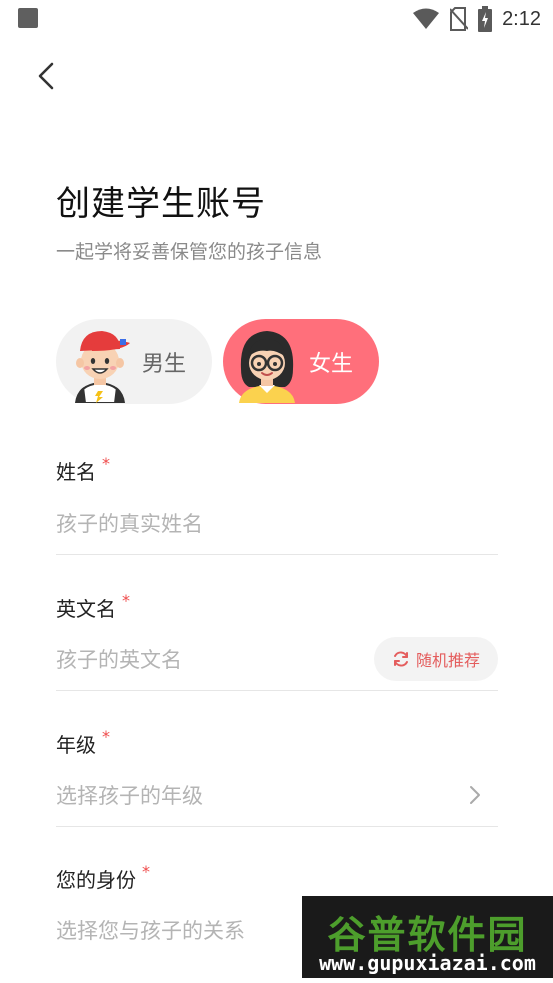 This screenshot has width=553, height=983. What do you see at coordinates (277, 506) in the screenshot?
I see `name-field: 姓名 * 孩子的真实姓名` at bounding box center [277, 506].